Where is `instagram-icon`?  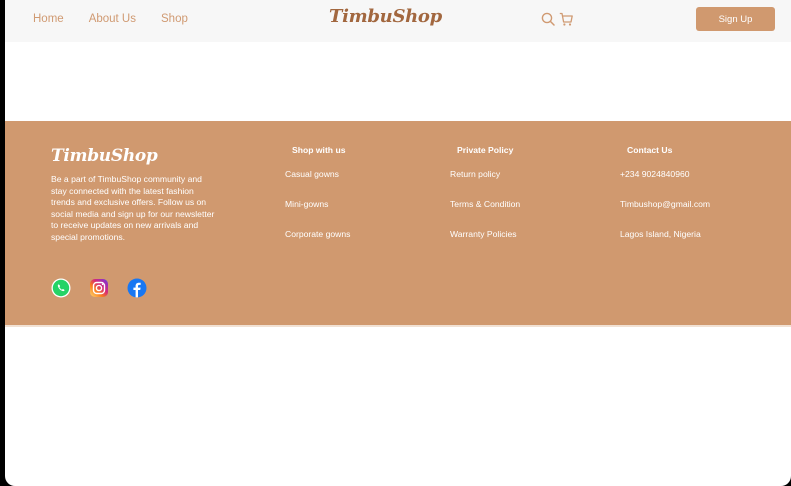 instagram-icon is located at coordinates (99, 288).